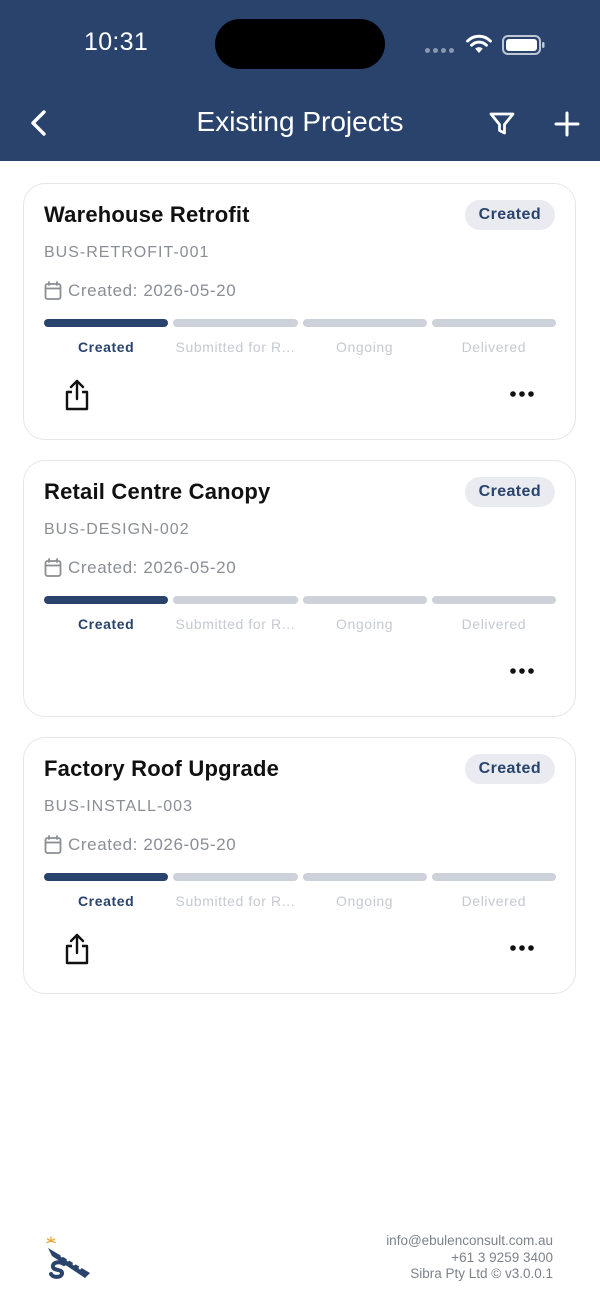 The image size is (600, 1304). I want to click on wifi-icon, so click(479, 43).